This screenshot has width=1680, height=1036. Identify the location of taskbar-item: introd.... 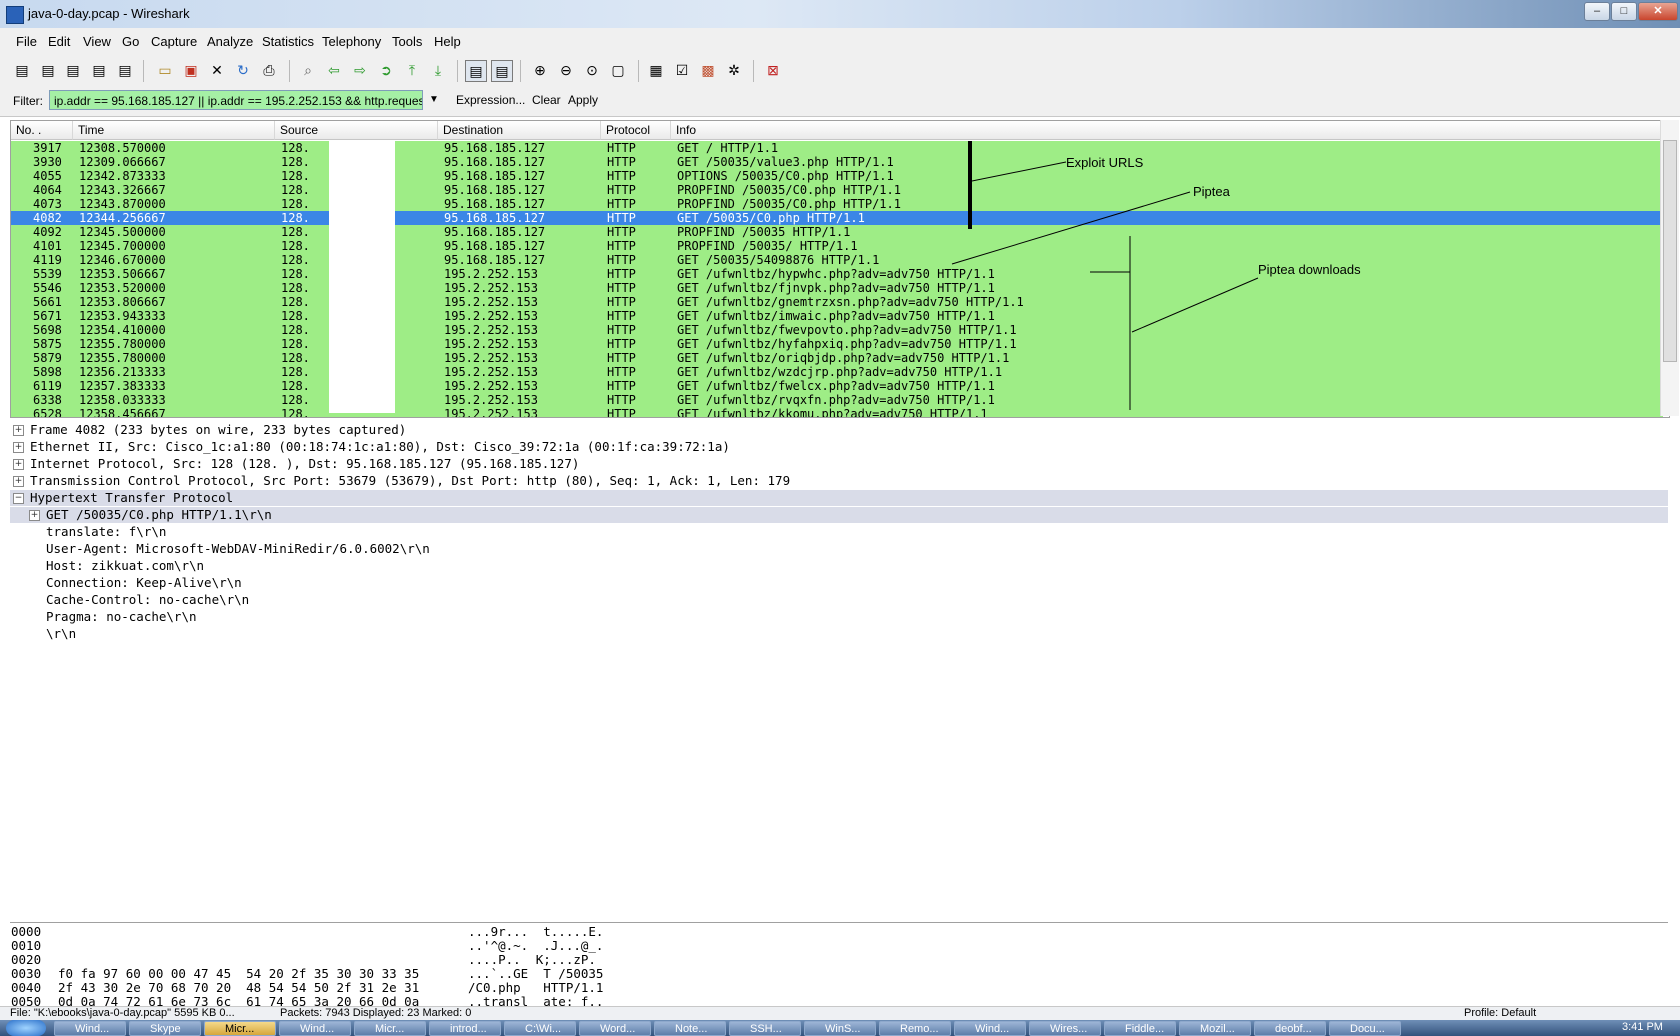
(465, 1028).